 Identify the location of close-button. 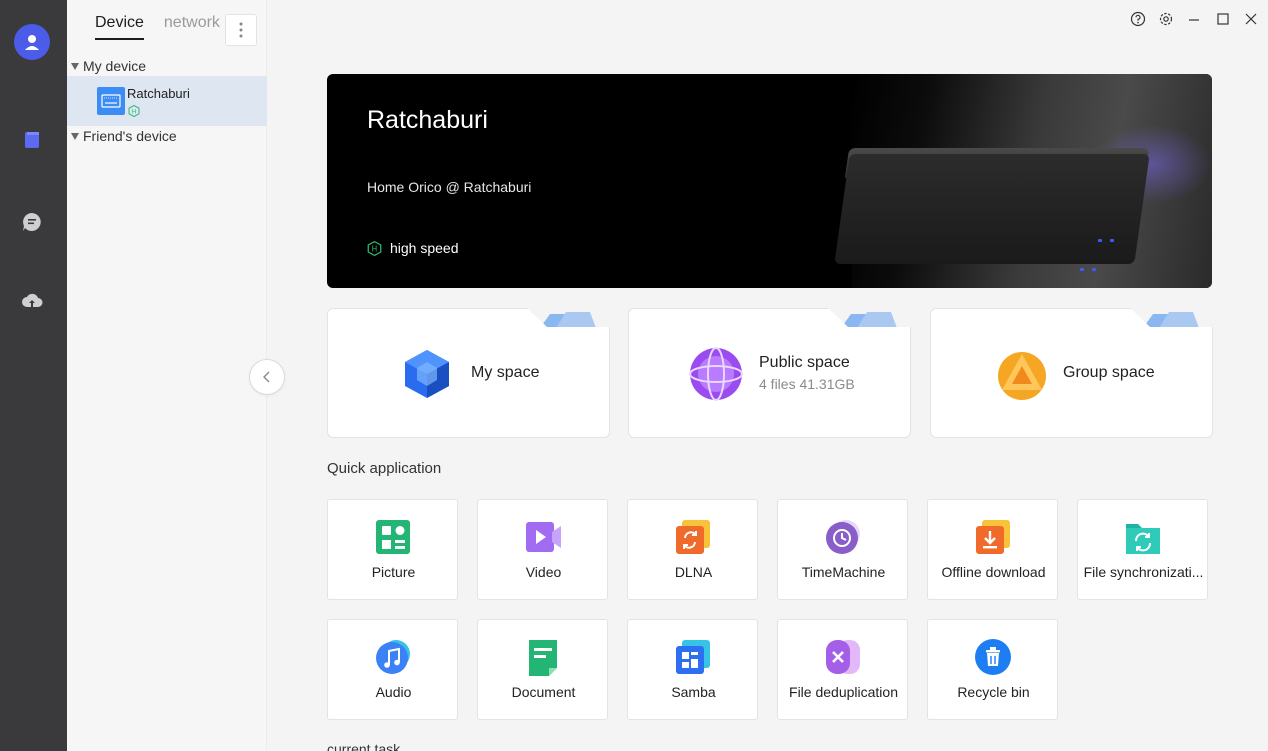
(1251, 19).